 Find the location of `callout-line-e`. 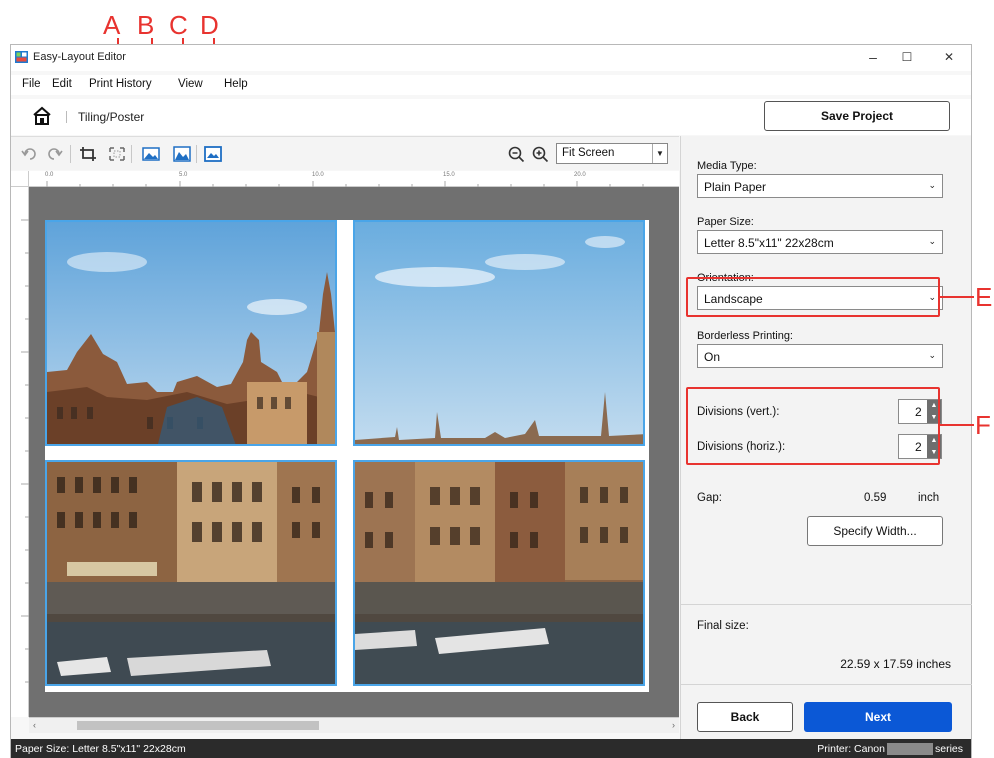

callout-line-e is located at coordinates (957, 297).